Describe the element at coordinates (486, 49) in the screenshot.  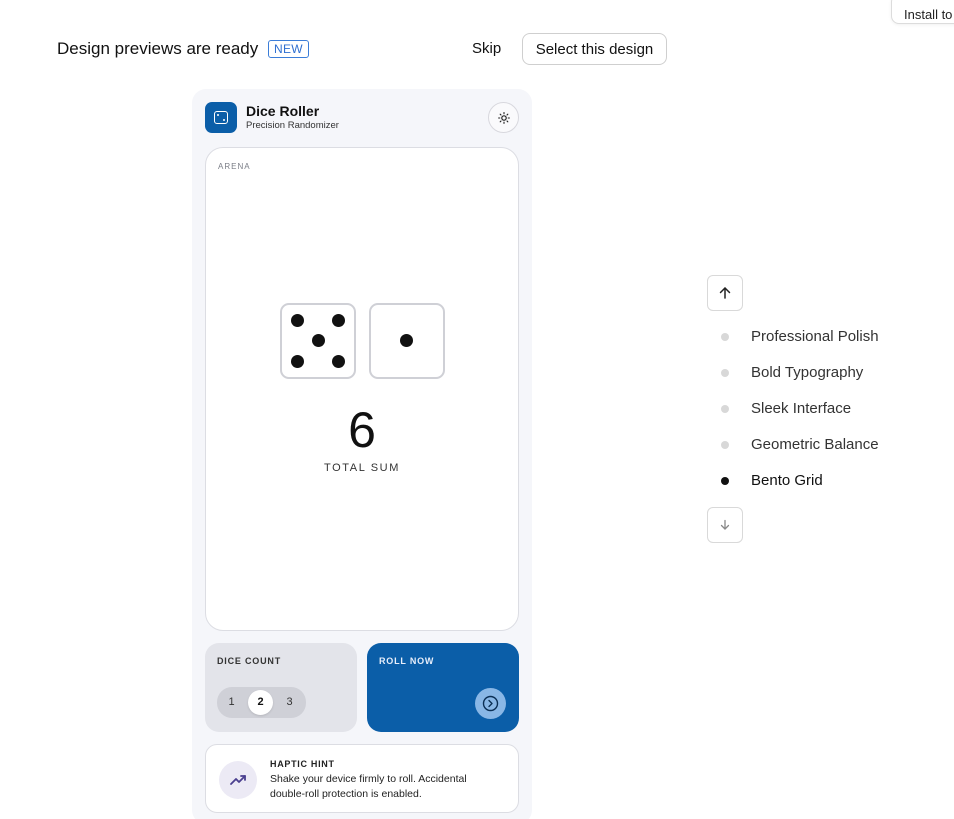
I see `skip-button: Skip` at that location.